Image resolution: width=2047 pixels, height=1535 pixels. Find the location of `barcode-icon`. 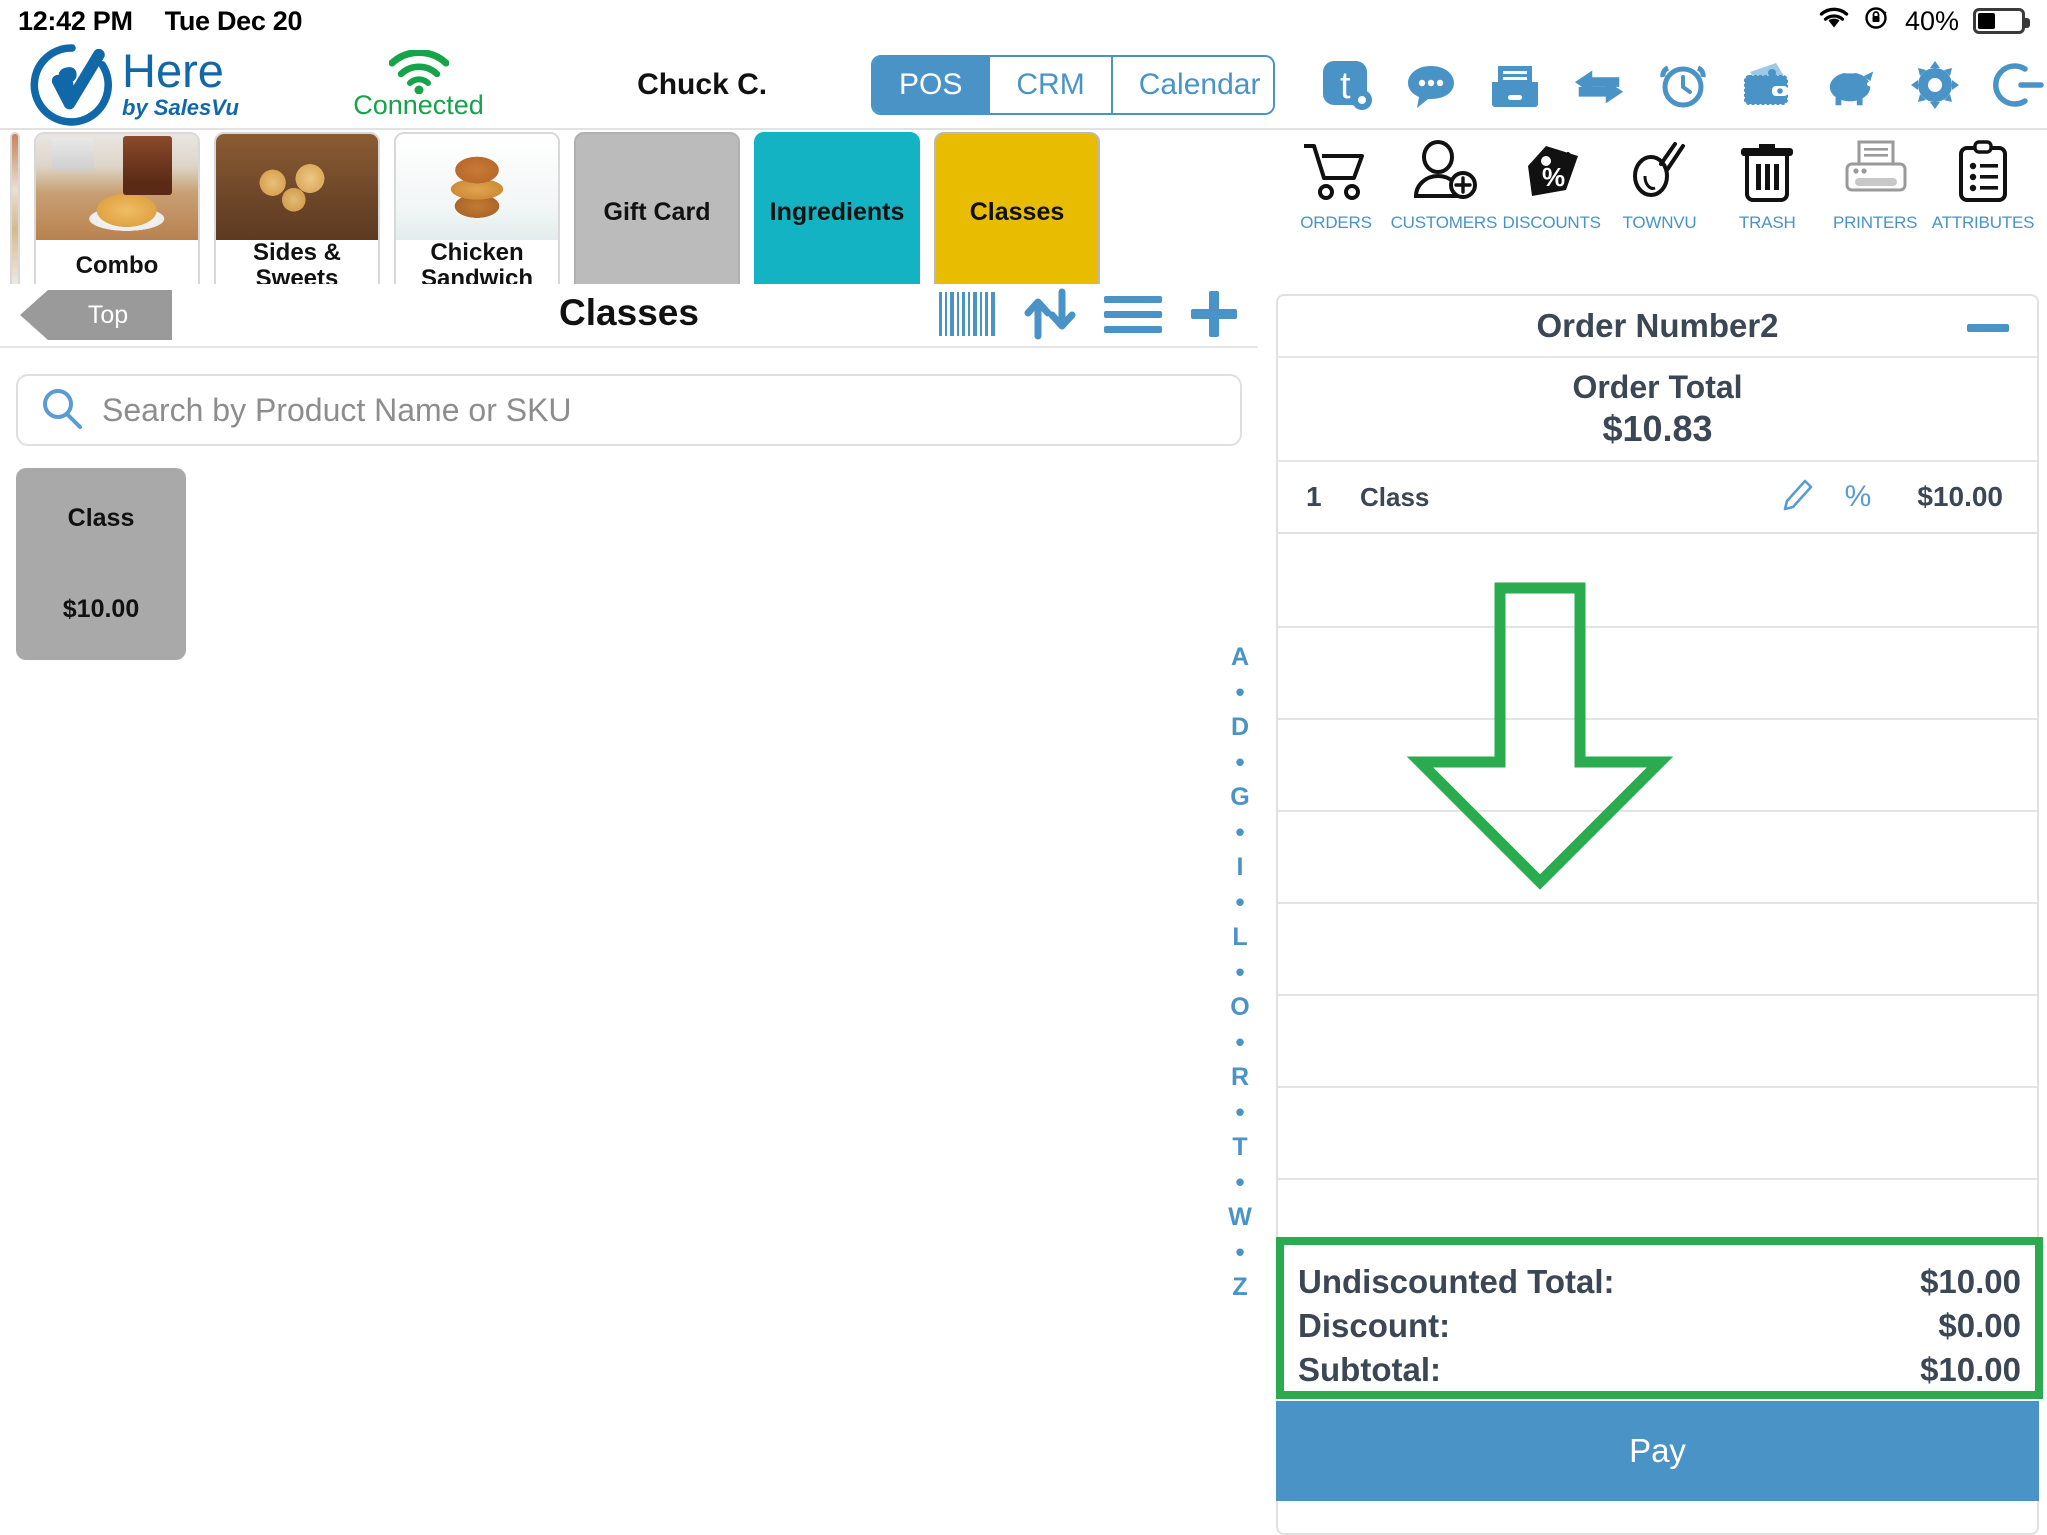

barcode-icon is located at coordinates (968, 314).